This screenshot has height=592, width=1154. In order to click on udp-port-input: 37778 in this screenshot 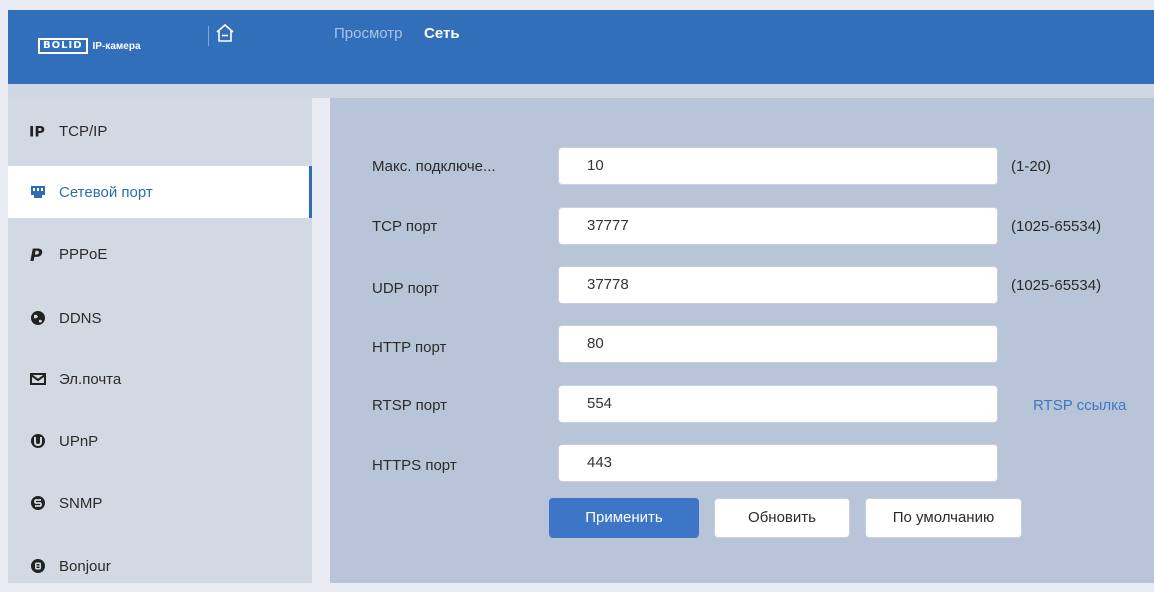, I will do `click(778, 285)`.